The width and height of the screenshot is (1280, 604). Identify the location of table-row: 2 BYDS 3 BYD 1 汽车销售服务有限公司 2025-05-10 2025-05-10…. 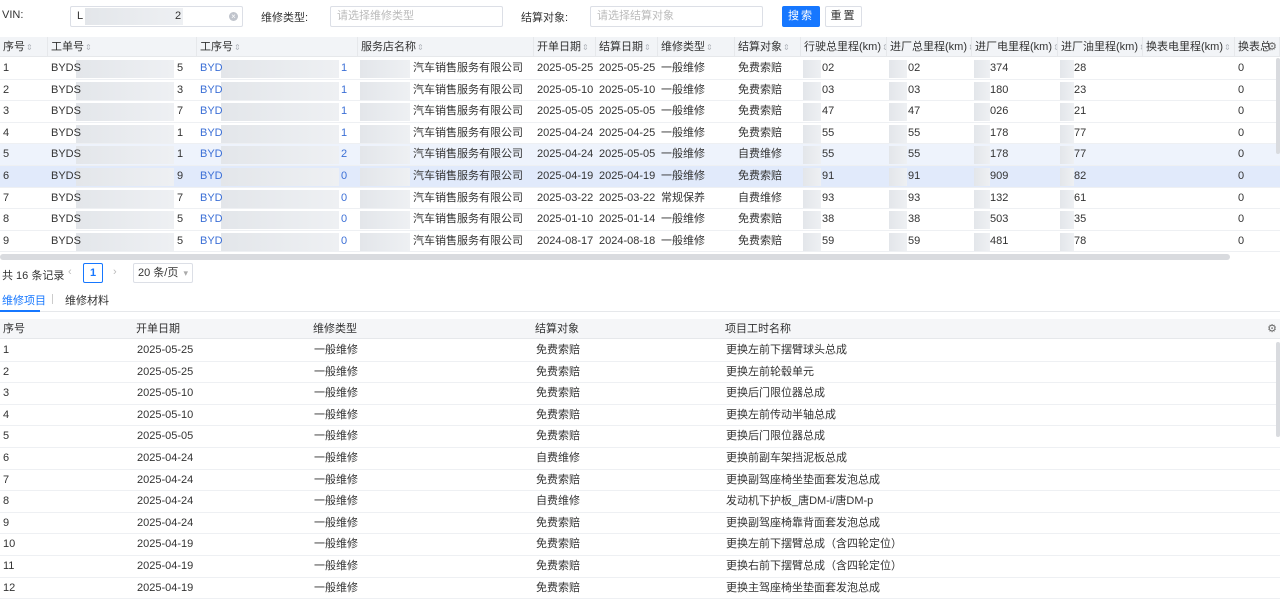
(640, 91).